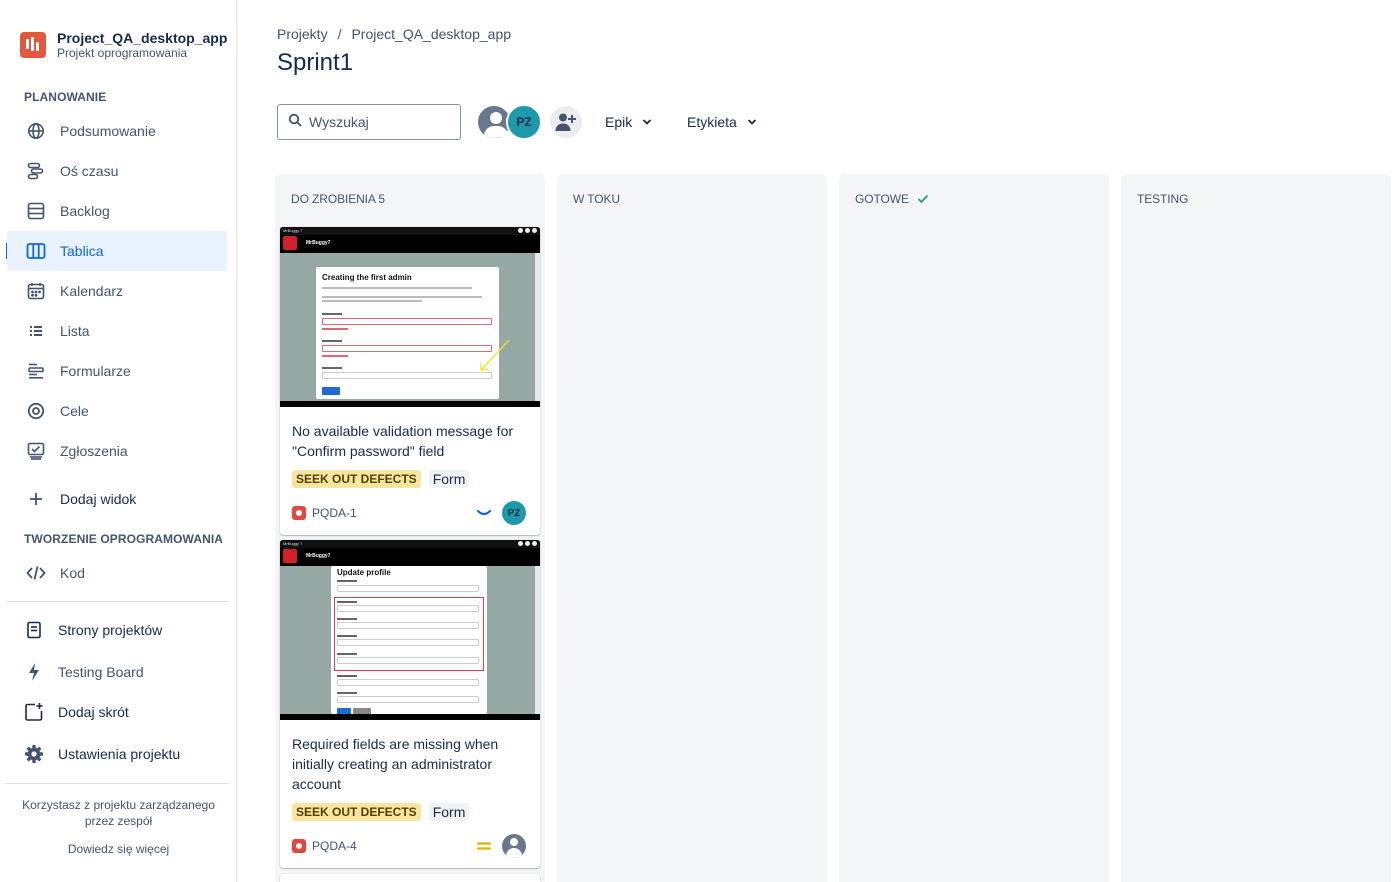 Image resolution: width=1394 pixels, height=882 pixels. What do you see at coordinates (334, 846) in the screenshot?
I see `issue-key: PQDA-4` at bounding box center [334, 846].